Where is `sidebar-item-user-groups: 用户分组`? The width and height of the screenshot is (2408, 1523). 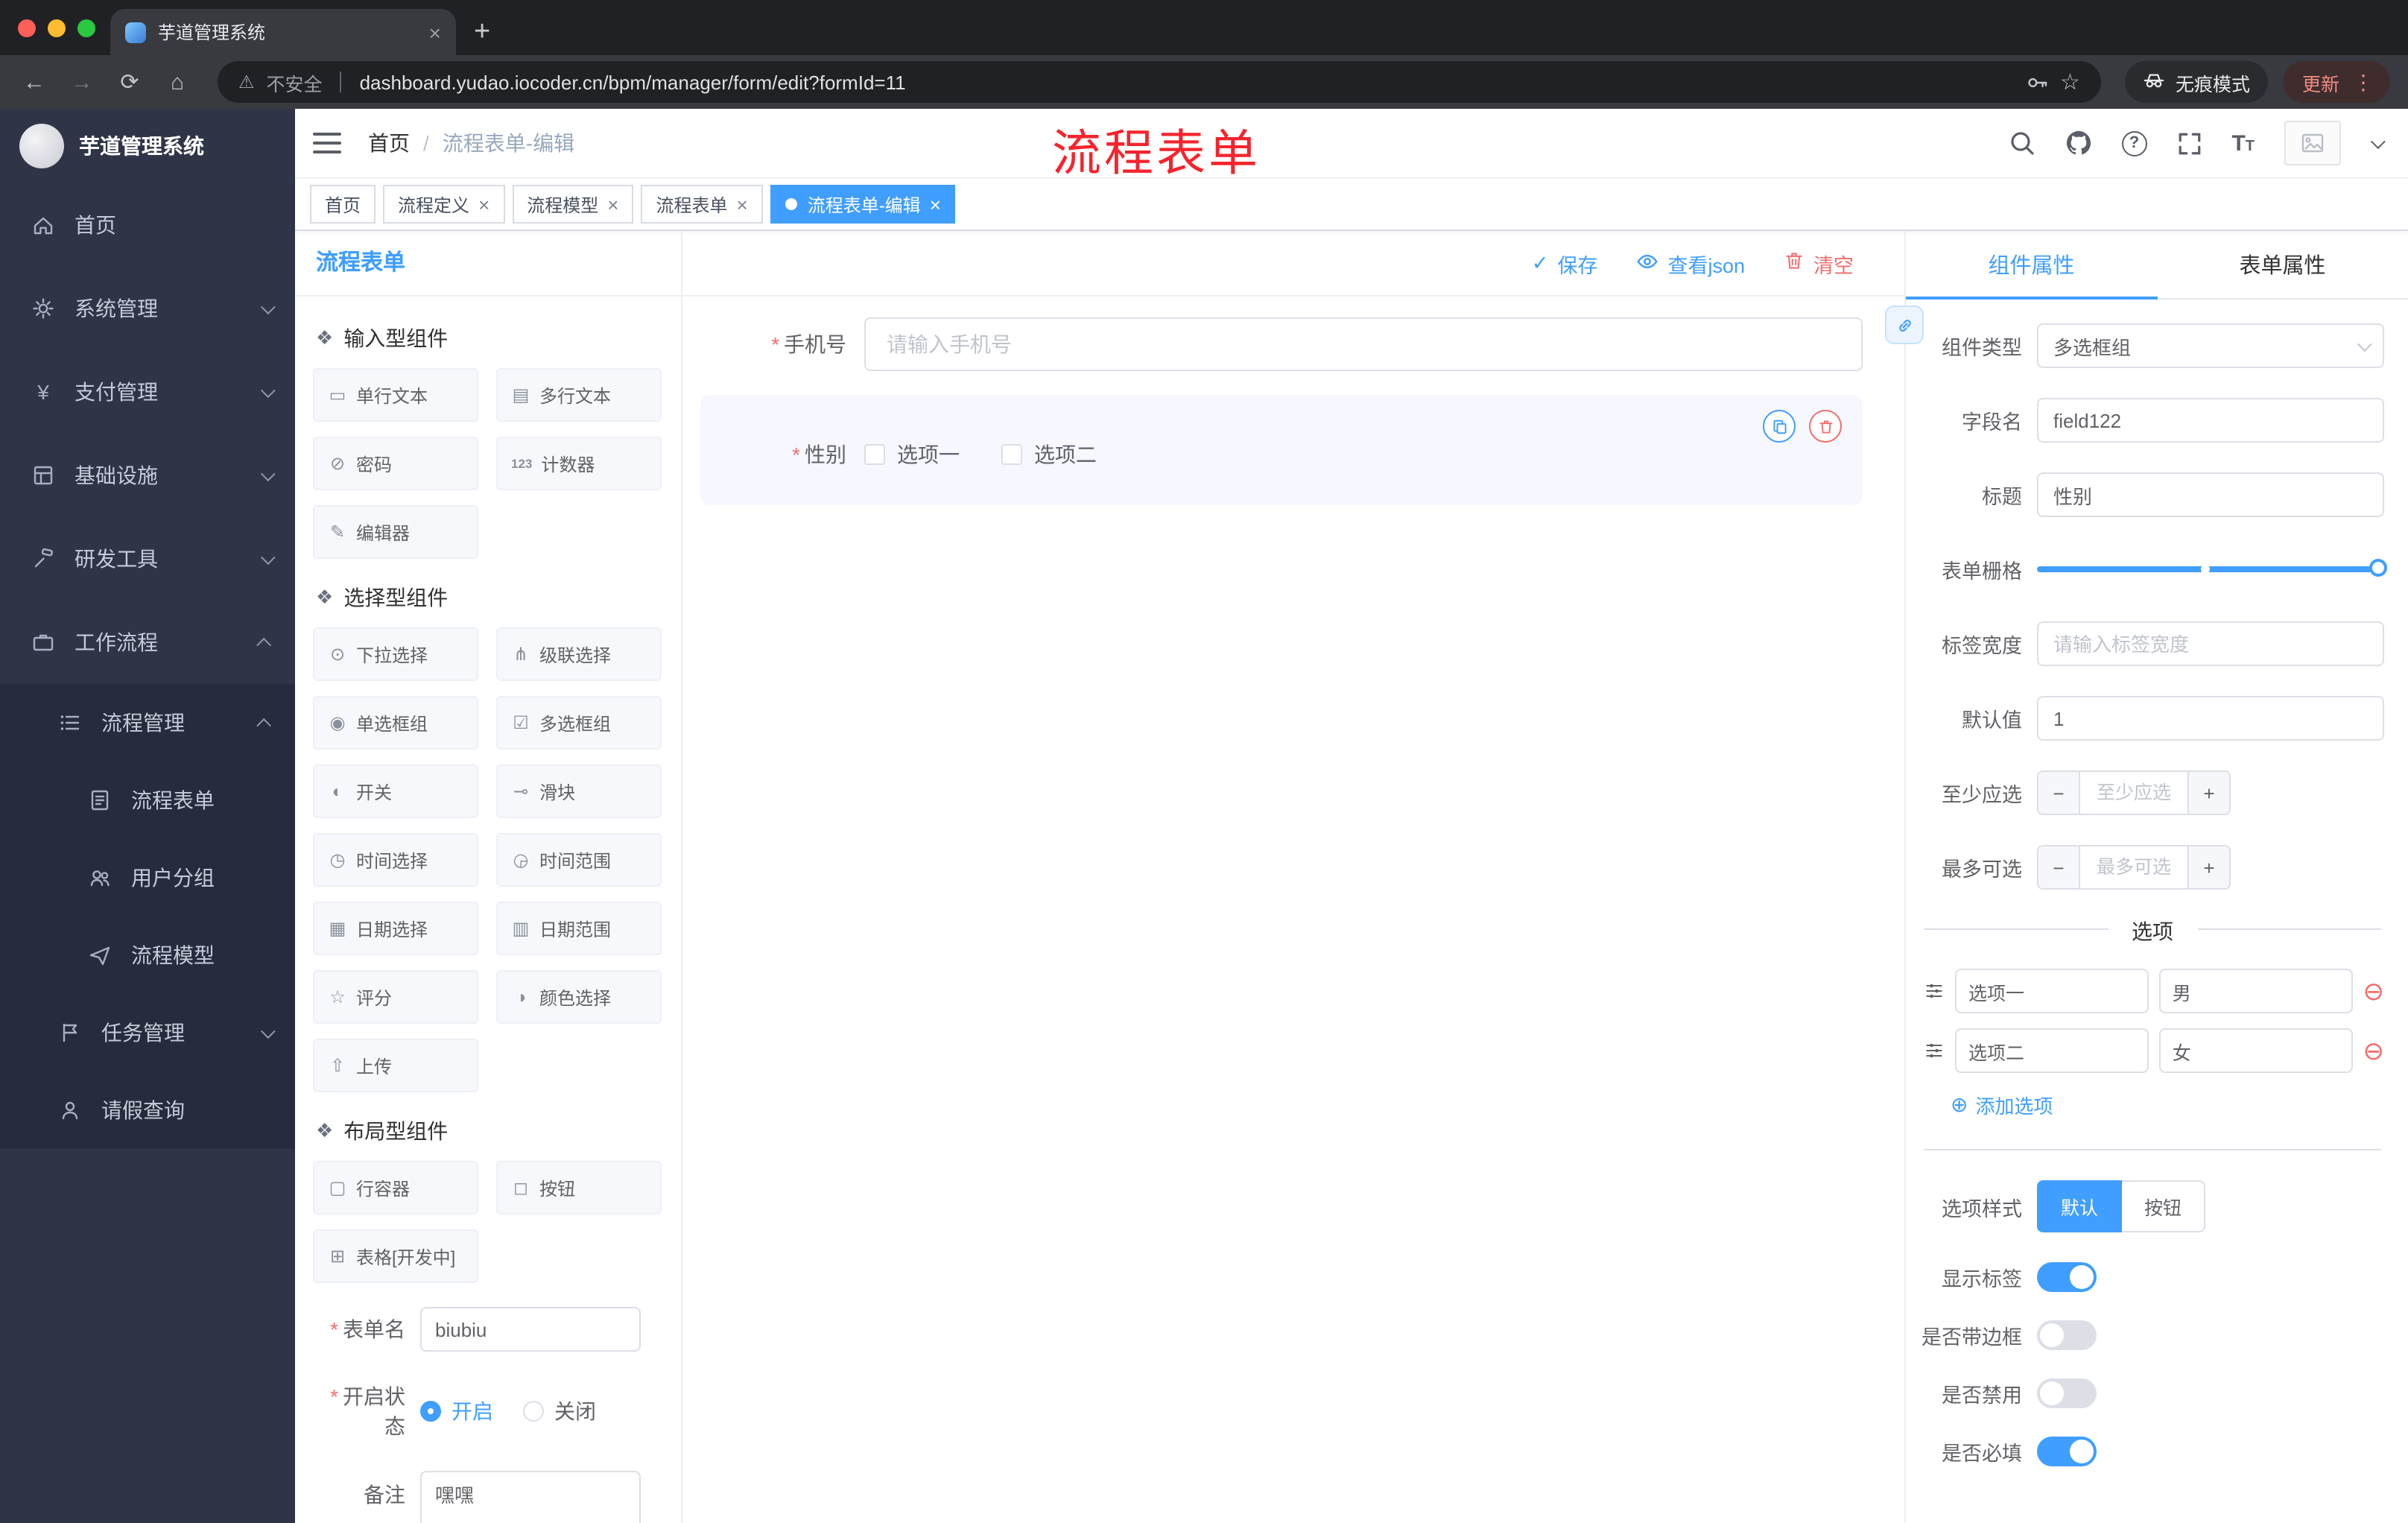
sidebar-item-user-groups: 用户分组 is located at coordinates (147, 878).